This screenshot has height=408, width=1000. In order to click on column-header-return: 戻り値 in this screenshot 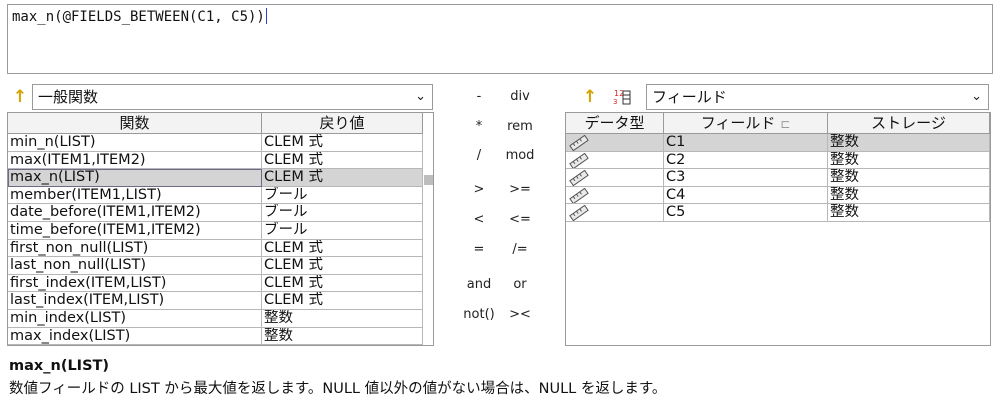, I will do `click(342, 123)`.